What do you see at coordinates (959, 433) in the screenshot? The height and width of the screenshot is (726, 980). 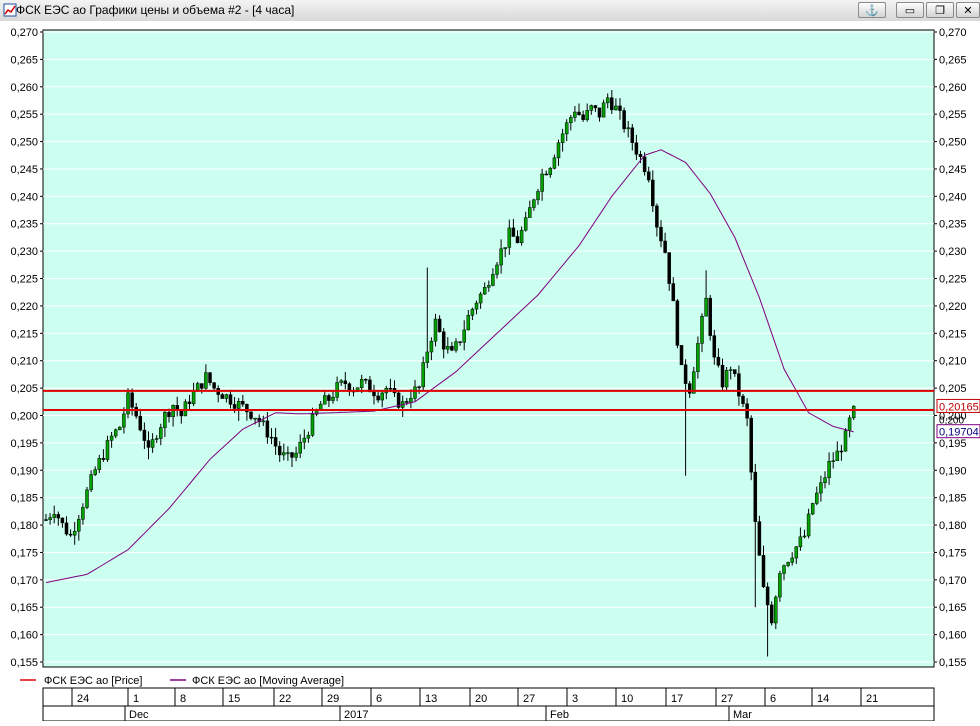 I see `ma-label: 0,19704` at bounding box center [959, 433].